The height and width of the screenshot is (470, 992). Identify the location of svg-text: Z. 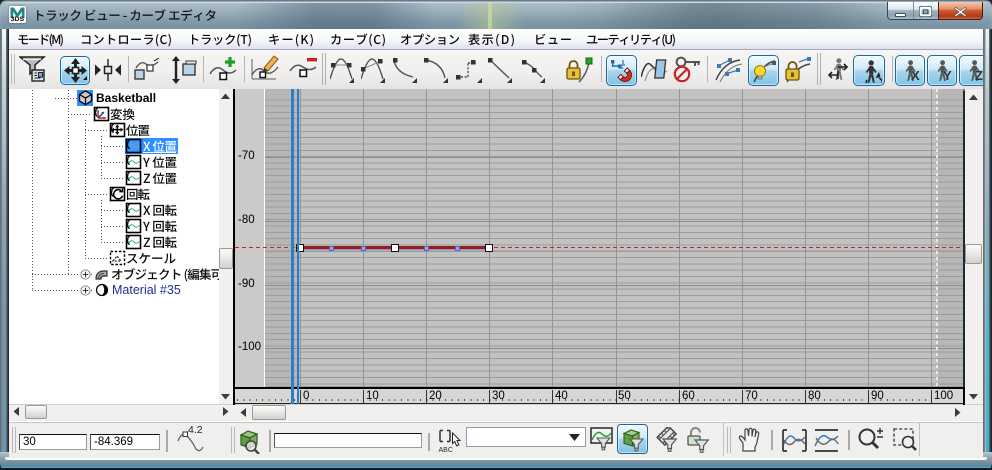
(979, 75).